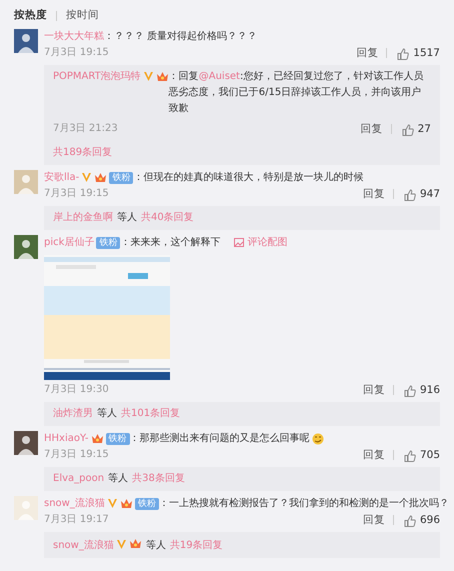  What do you see at coordinates (76, 520) in the screenshot?
I see `timestamp: 7月3日 19:17` at bounding box center [76, 520].